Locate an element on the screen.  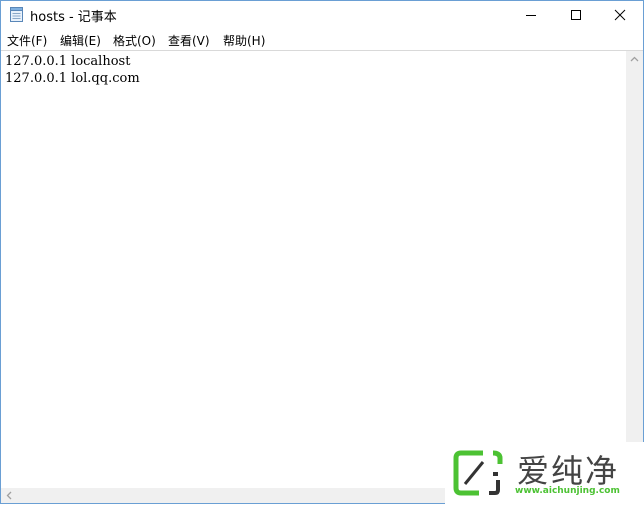
text-line: 127.0.0.1 localhost is located at coordinates (68, 61).